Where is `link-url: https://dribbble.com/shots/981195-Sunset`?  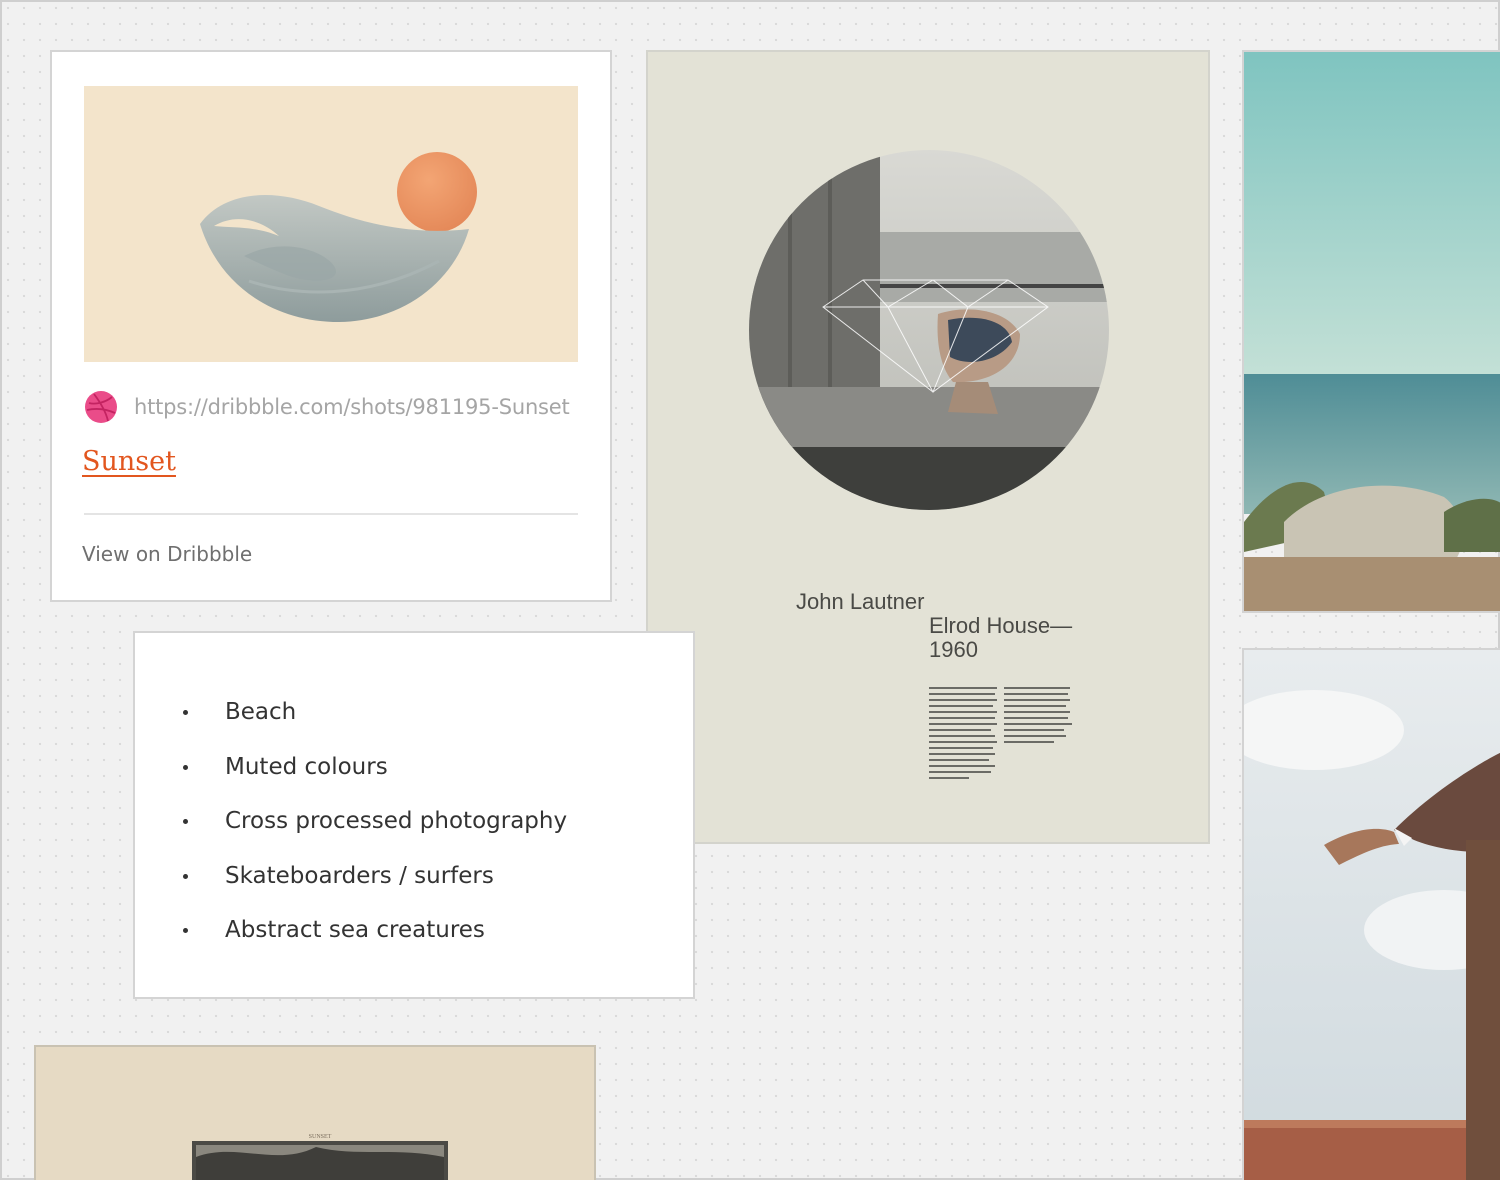 link-url: https://dribbble.com/shots/981195-Sunset is located at coordinates (352, 407).